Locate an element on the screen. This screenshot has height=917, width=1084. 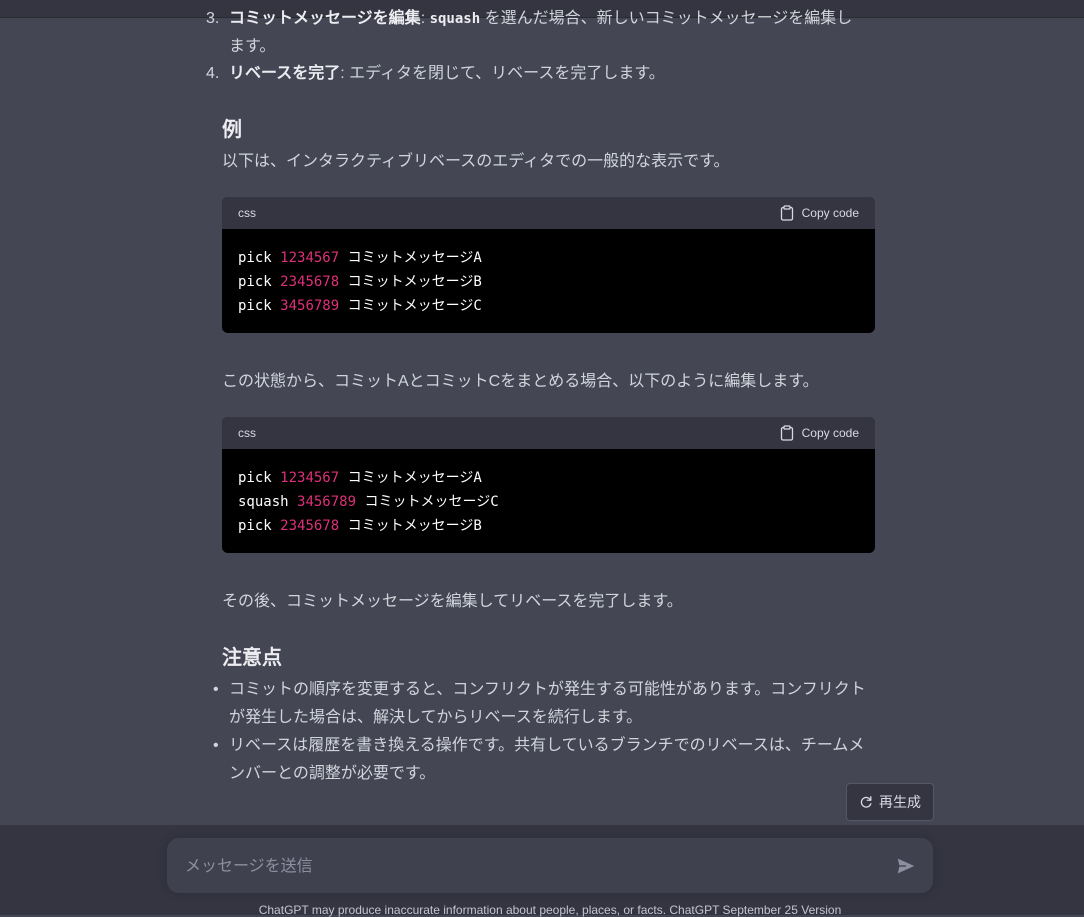
colon: : is located at coordinates (425, 18).